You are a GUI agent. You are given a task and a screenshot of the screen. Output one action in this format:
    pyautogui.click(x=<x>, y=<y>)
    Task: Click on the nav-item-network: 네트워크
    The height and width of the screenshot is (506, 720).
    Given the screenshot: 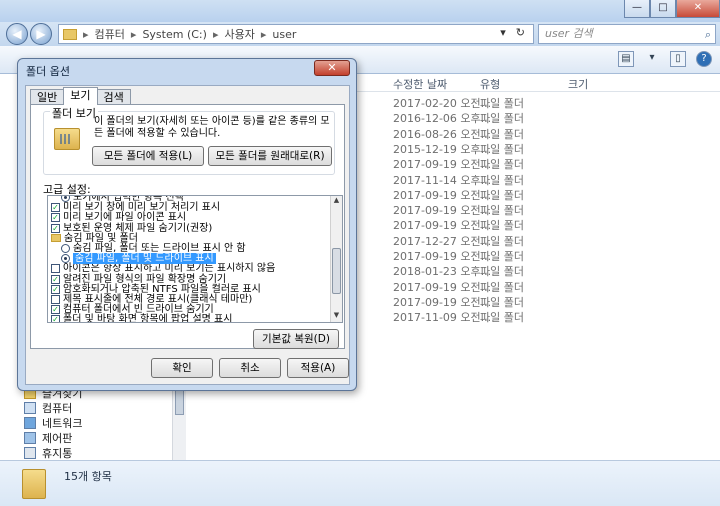 What is the action you would take?
    pyautogui.click(x=53, y=423)
    